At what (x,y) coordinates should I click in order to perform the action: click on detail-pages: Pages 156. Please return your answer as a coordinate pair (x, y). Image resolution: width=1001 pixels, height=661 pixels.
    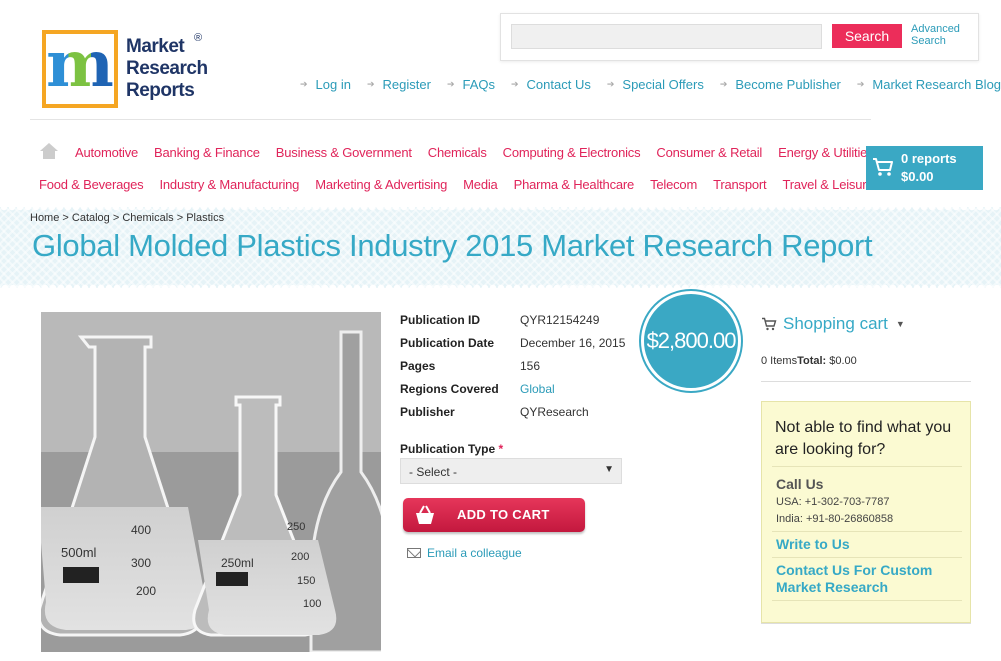
    Looking at the image, I should click on (470, 366).